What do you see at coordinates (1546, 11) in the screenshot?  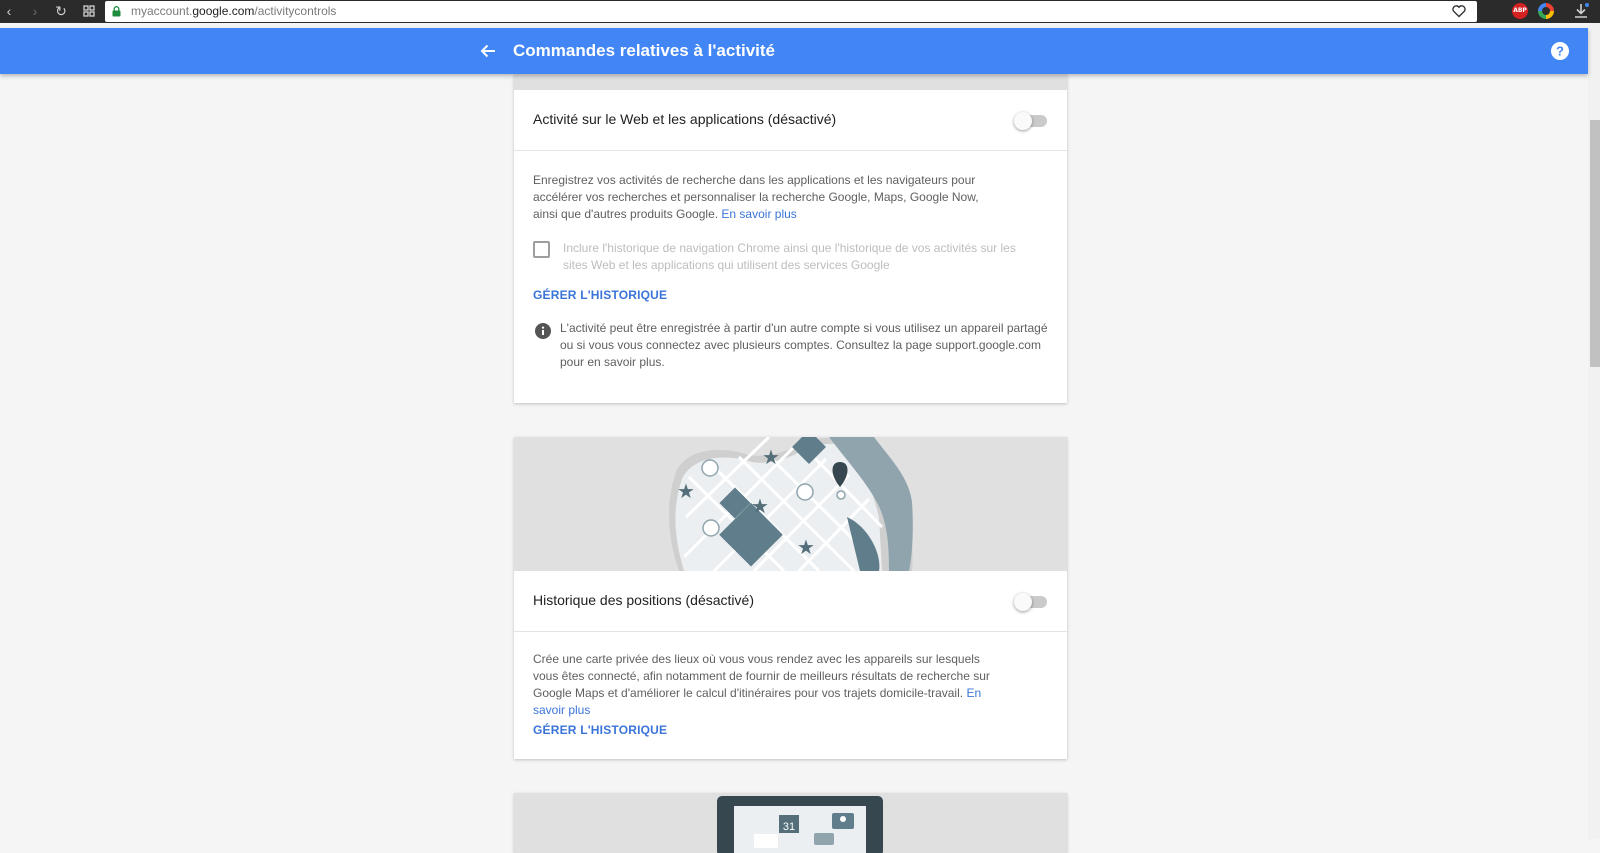 I see `color-extension-icon` at bounding box center [1546, 11].